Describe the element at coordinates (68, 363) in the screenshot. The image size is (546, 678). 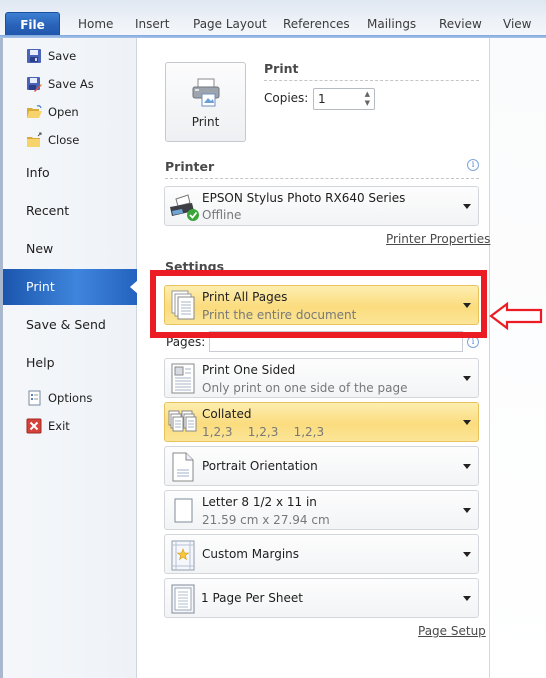
I see `nav-item-help: Help` at that location.